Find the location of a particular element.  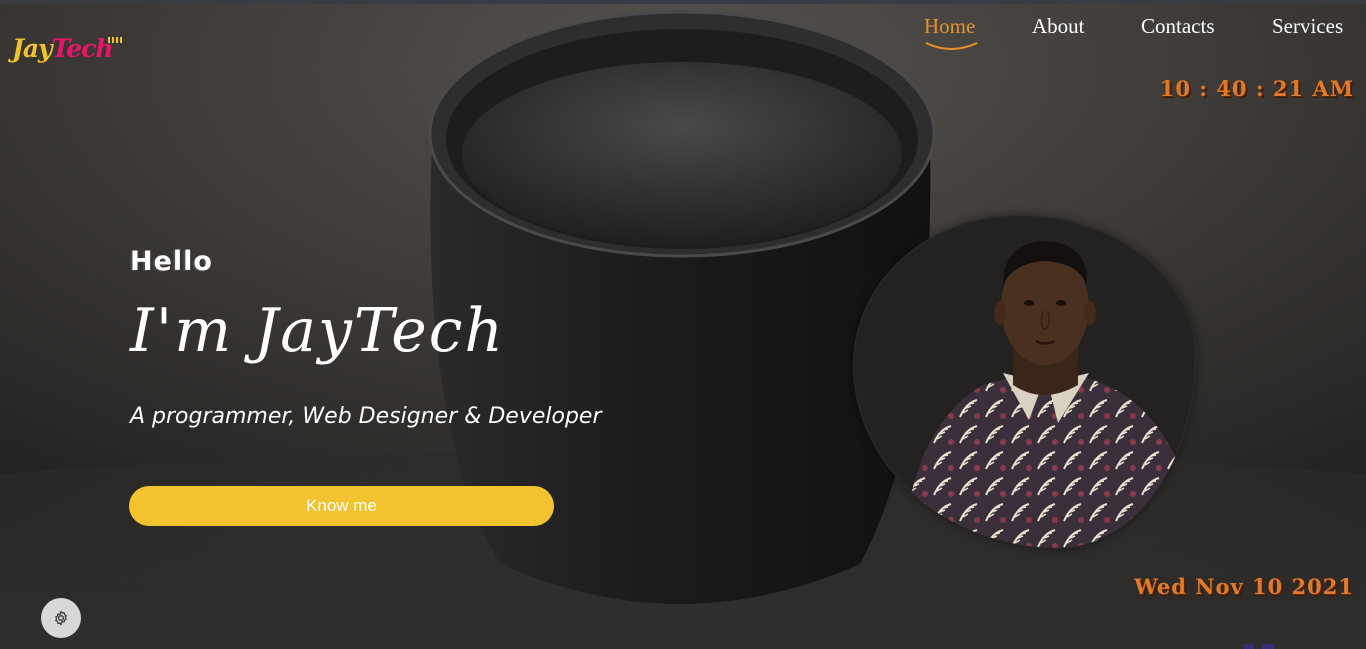

gear-icon is located at coordinates (61, 618).